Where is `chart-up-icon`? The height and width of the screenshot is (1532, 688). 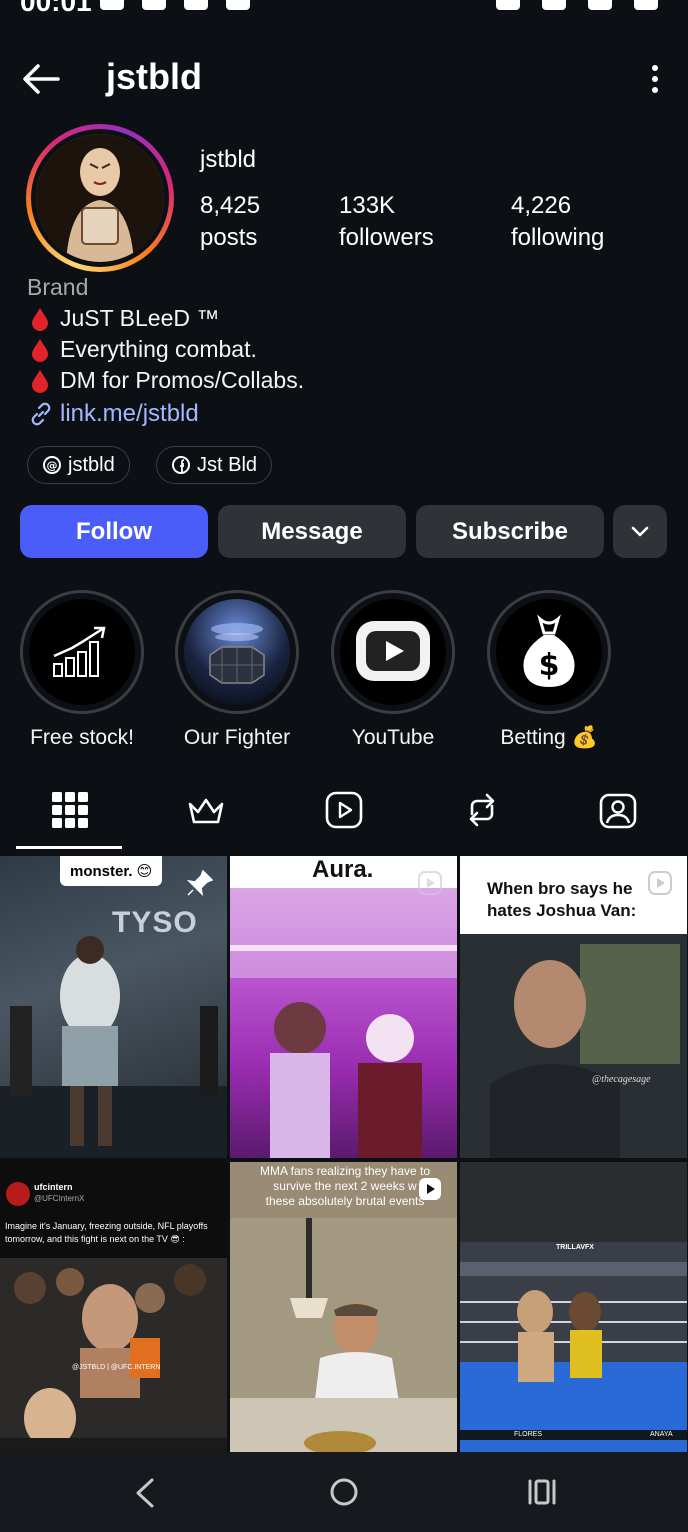 chart-up-icon is located at coordinates (79, 651).